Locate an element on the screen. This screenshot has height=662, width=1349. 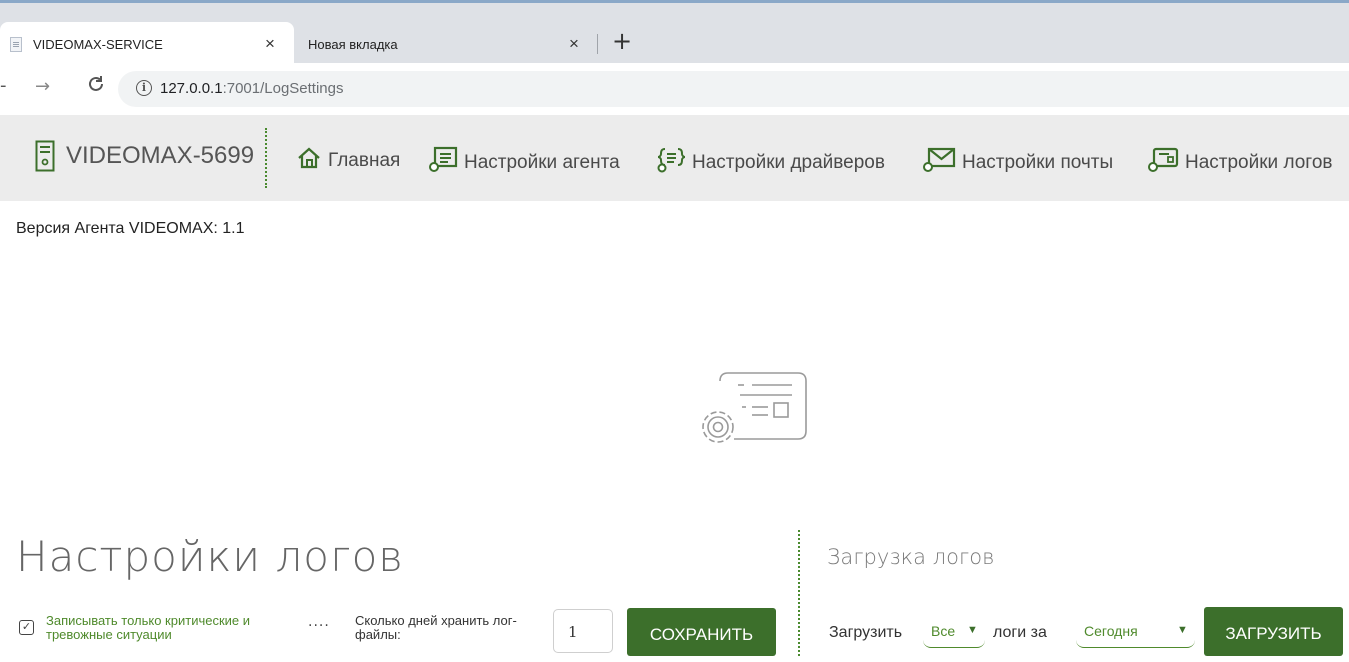
page-icon is located at coordinates (16, 44).